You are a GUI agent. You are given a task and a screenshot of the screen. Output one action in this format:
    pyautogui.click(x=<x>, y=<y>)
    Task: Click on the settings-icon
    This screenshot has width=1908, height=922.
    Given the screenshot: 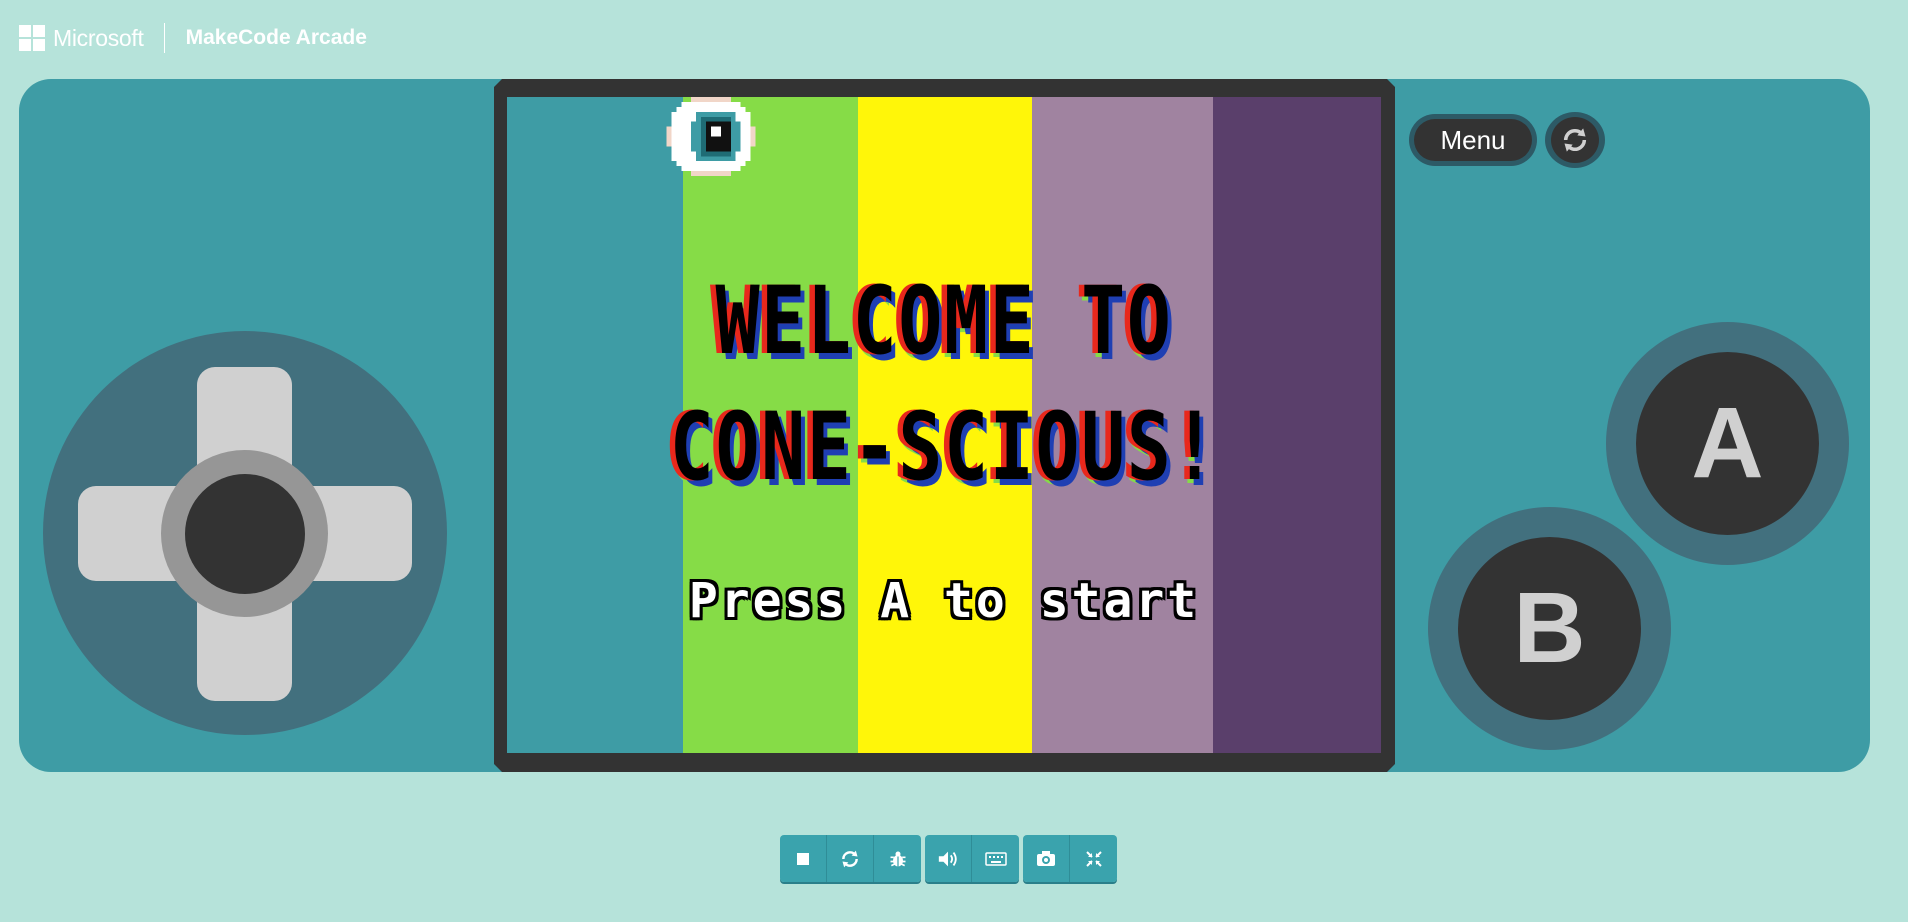 What is the action you would take?
    pyautogui.click(x=1093, y=858)
    